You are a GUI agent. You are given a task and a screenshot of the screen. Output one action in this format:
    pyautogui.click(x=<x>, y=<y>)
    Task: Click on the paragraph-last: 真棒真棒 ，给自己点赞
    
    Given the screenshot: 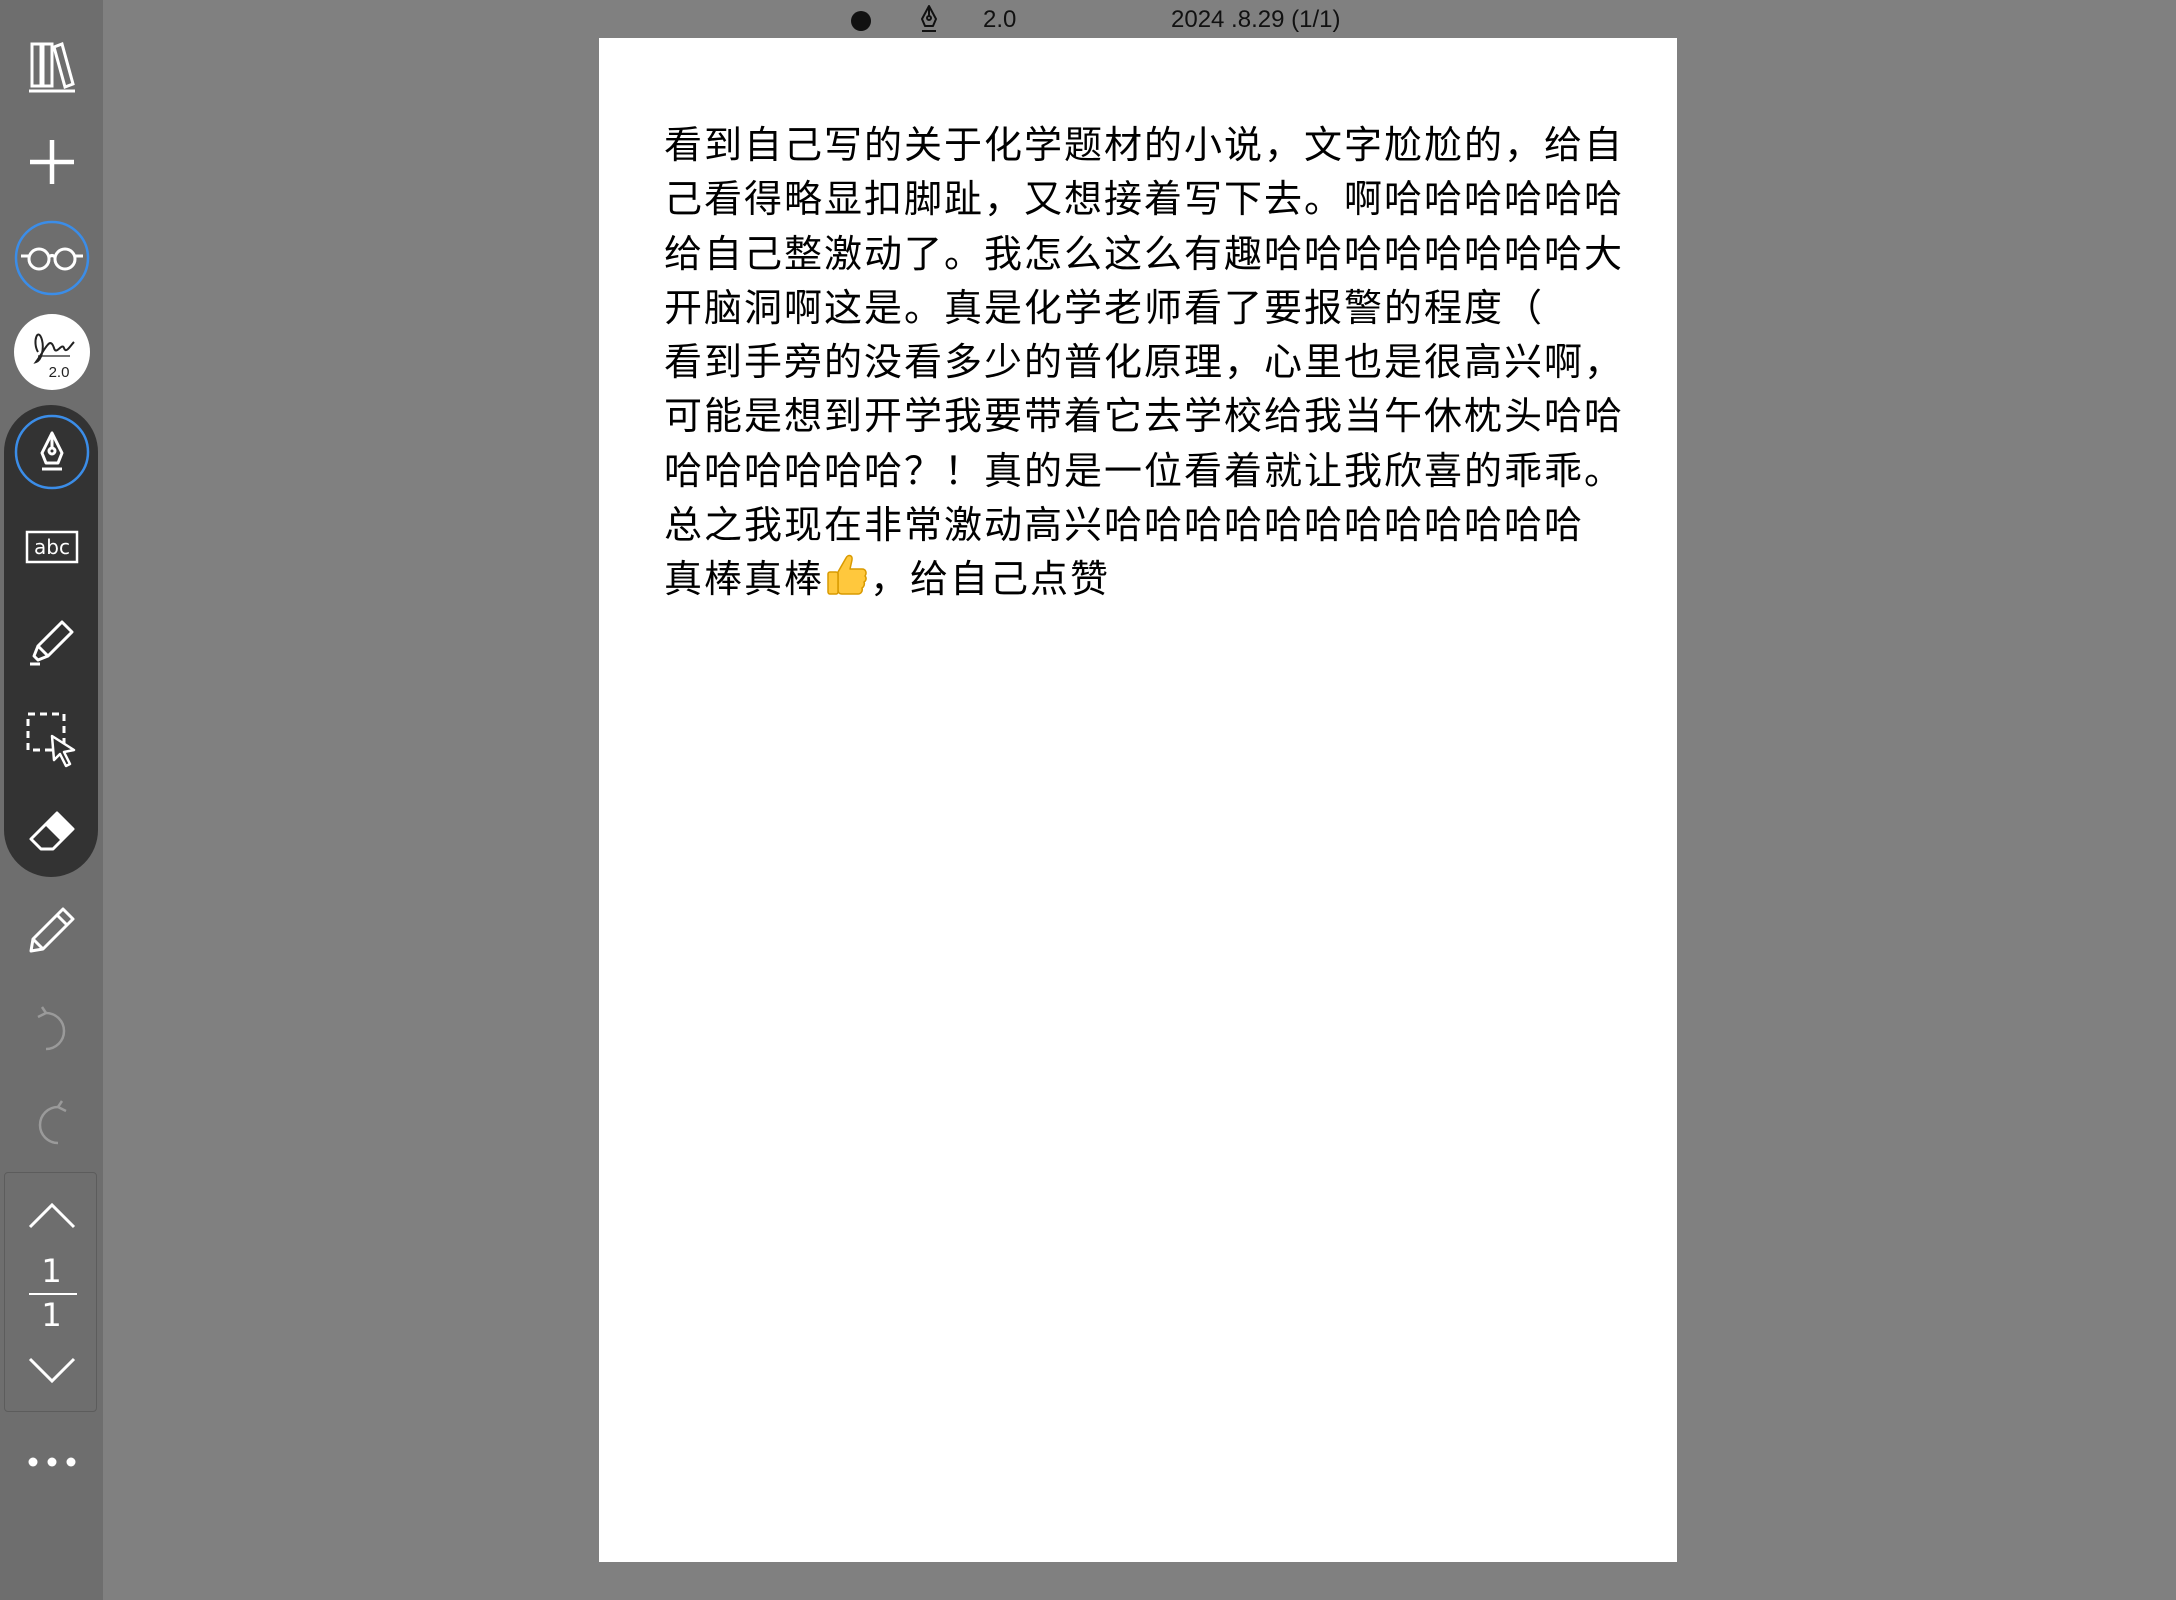 What is the action you would take?
    pyautogui.click(x=1144, y=579)
    